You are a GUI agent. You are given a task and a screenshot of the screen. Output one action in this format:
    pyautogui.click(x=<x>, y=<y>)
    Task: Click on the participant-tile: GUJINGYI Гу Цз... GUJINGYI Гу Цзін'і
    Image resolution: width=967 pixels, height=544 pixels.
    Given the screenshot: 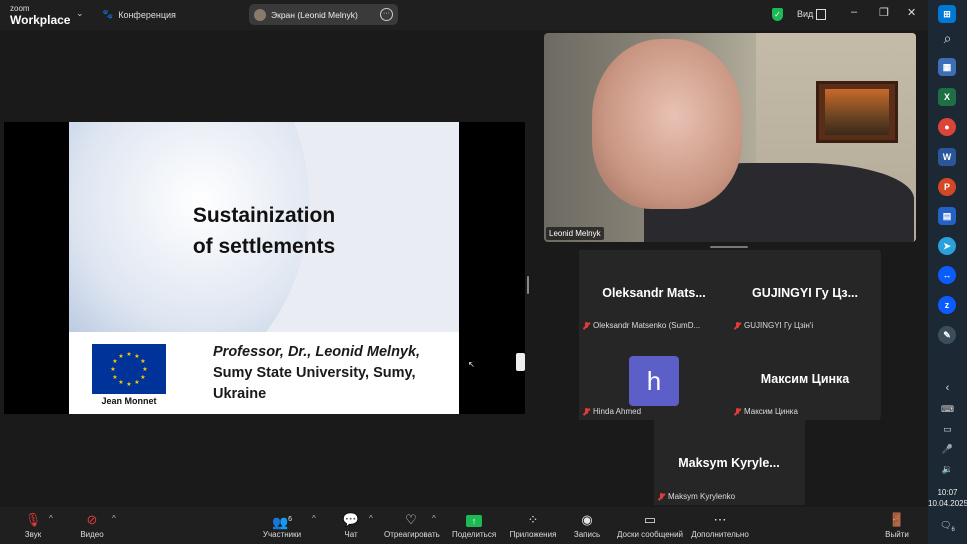 What is the action you would take?
    pyautogui.click(x=805, y=292)
    